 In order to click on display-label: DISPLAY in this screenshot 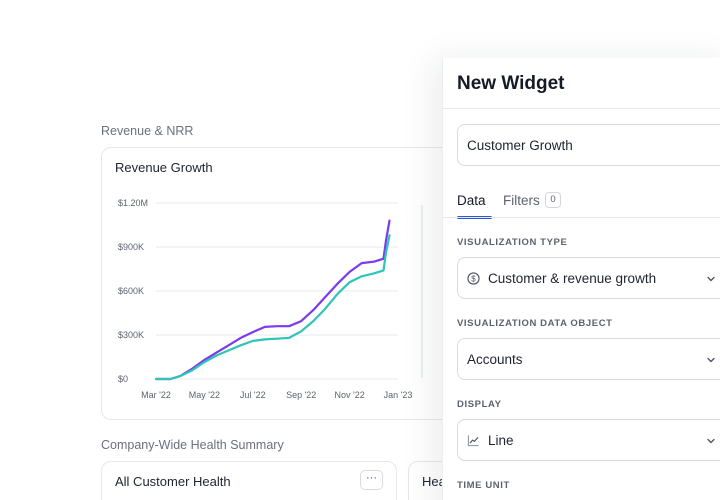, I will do `click(479, 404)`.